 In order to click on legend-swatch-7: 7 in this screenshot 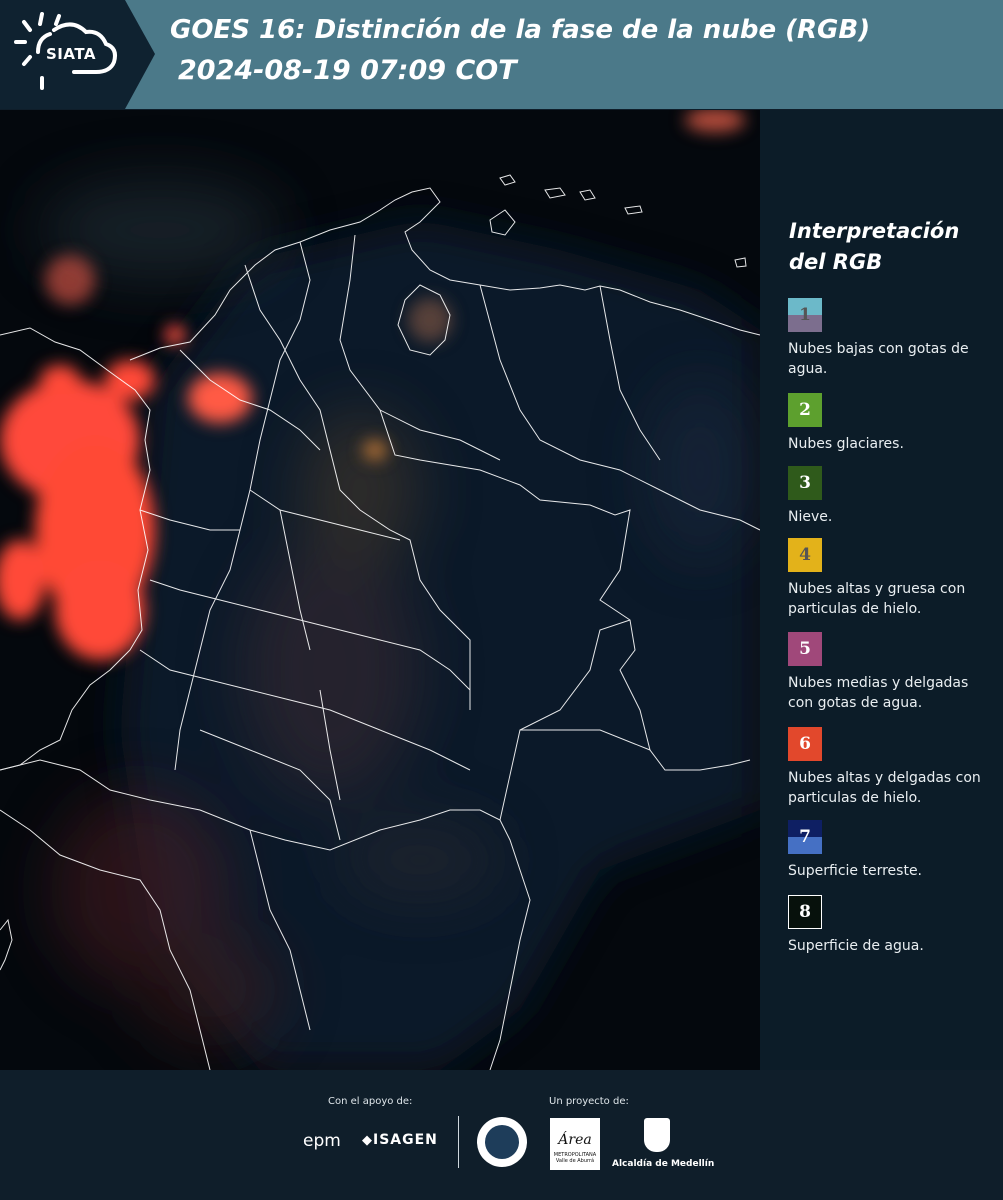, I will do `click(805, 837)`.